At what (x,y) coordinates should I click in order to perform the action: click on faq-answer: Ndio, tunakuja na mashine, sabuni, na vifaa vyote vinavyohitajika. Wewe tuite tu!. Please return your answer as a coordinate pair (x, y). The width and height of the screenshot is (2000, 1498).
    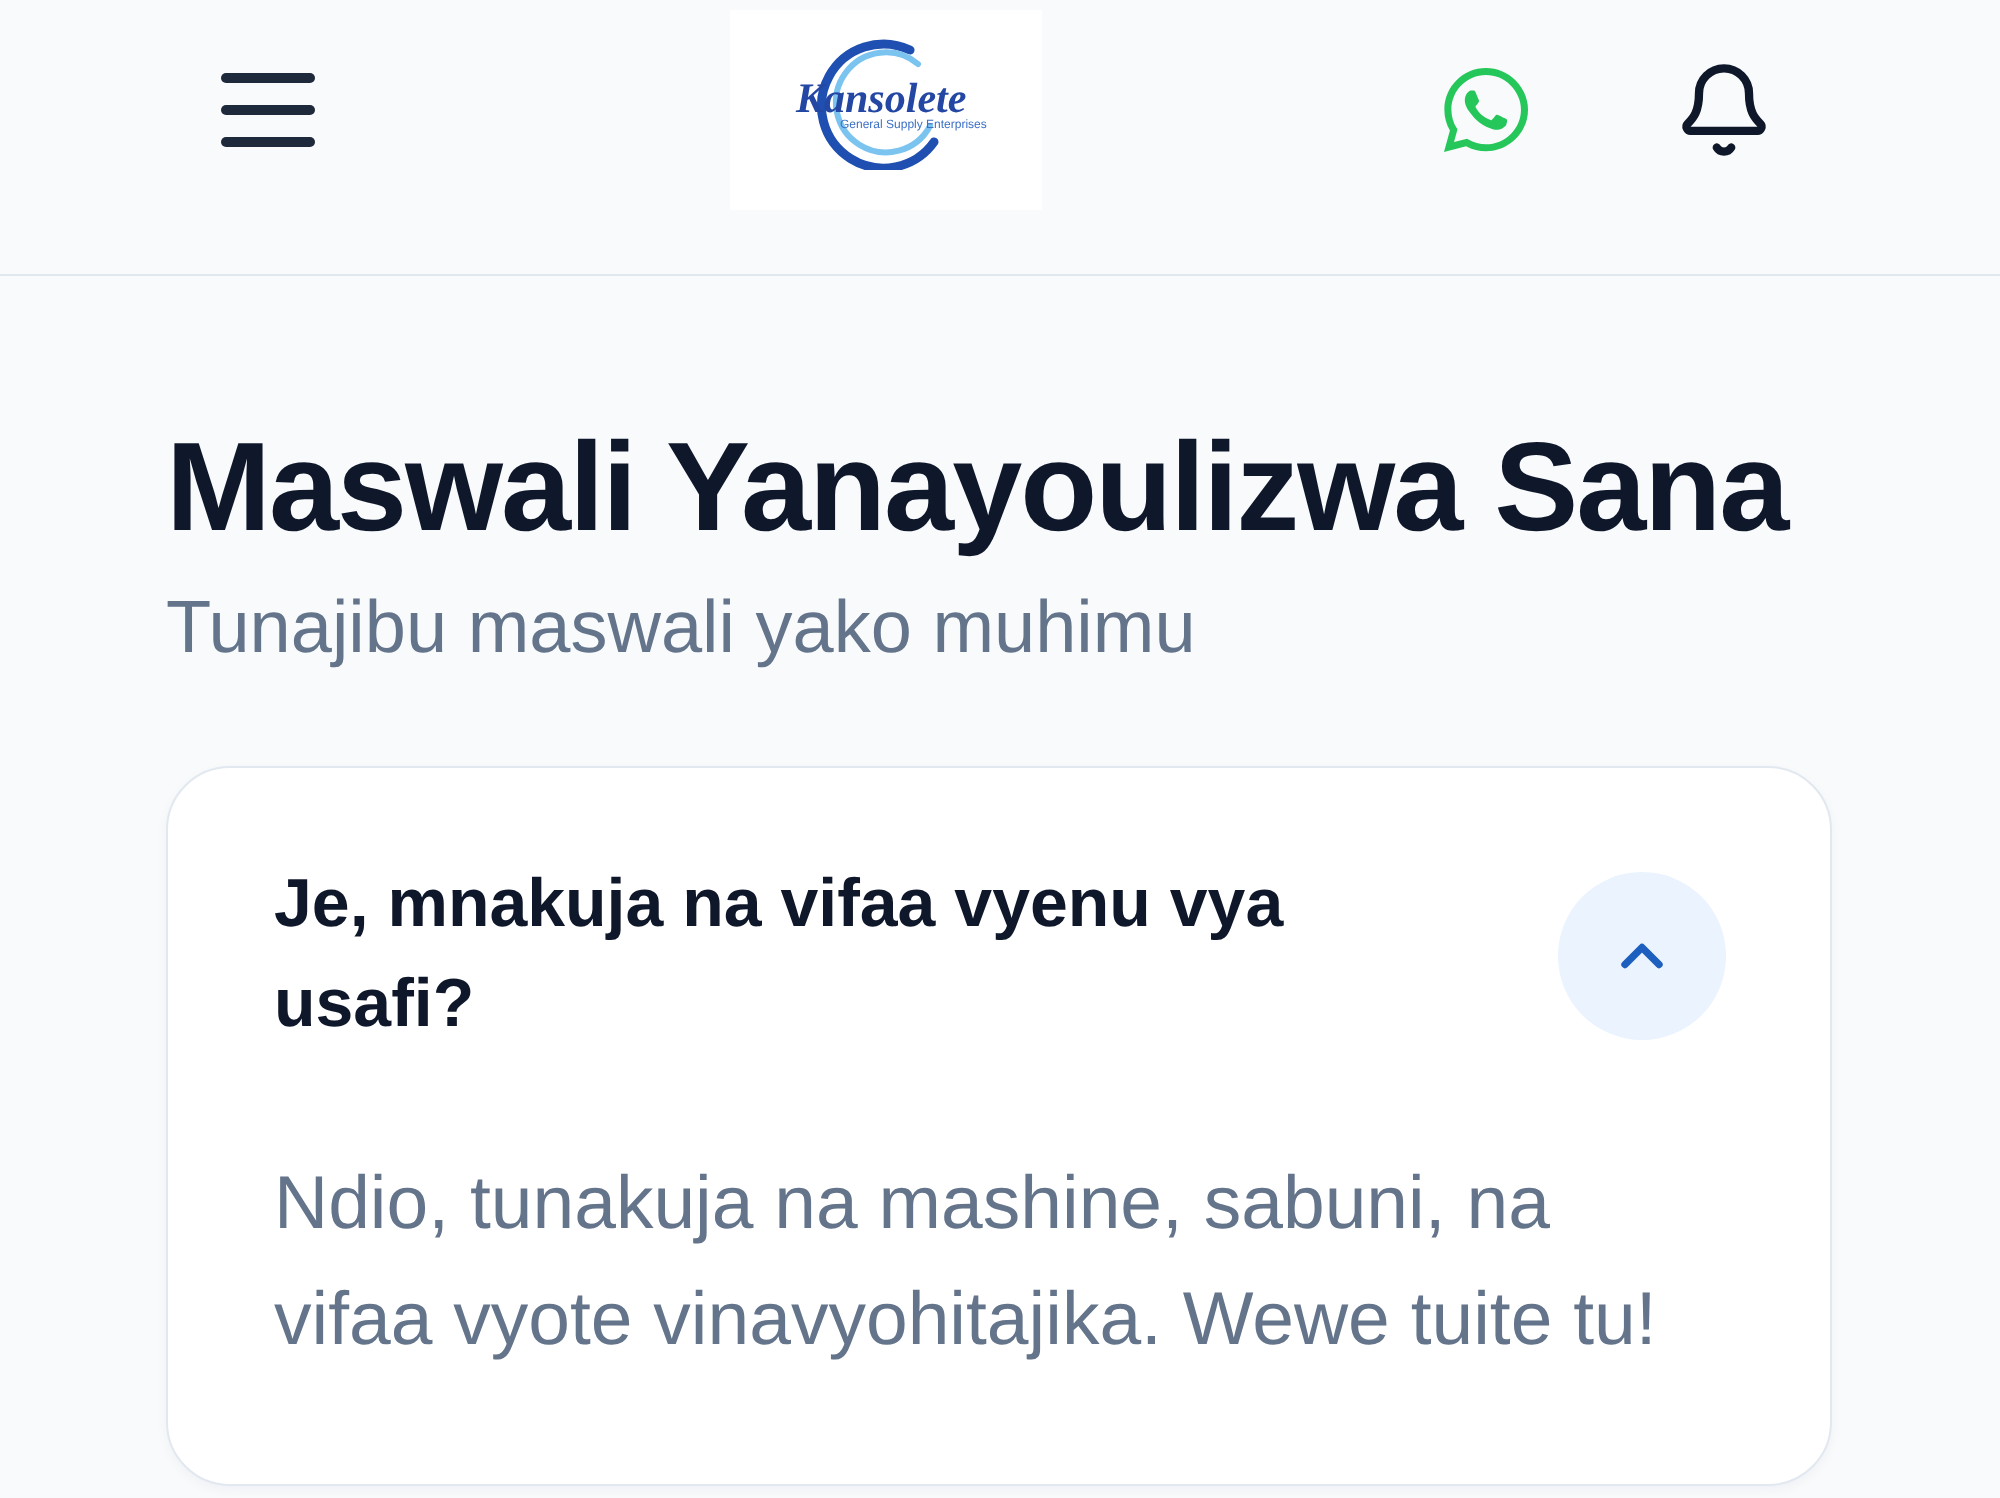
    Looking at the image, I should click on (966, 1261).